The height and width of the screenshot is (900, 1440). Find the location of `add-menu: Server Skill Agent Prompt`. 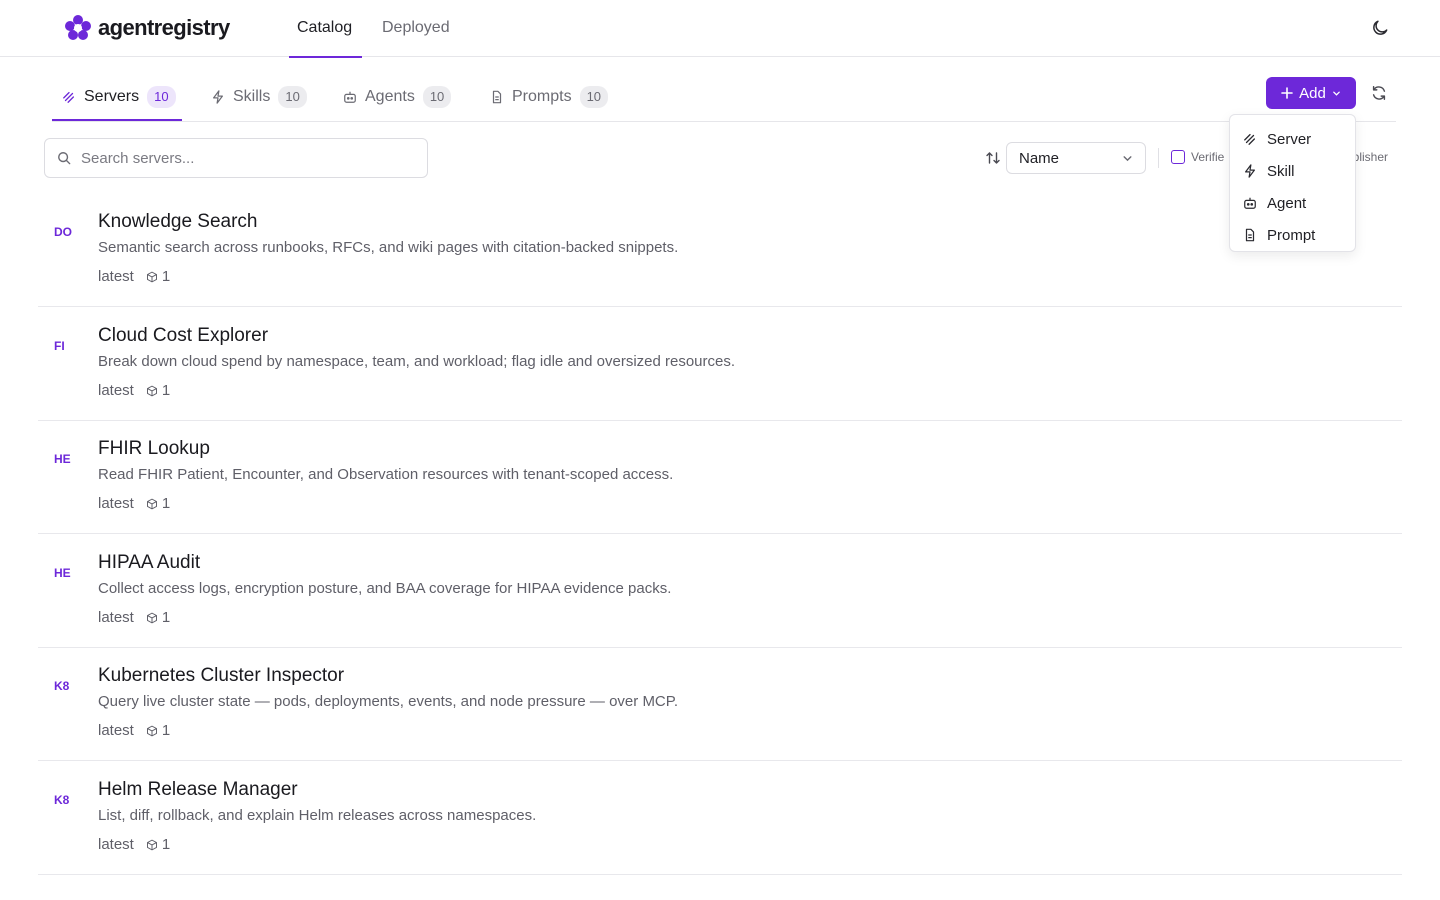

add-menu: Server Skill Agent Prompt is located at coordinates (1292, 183).